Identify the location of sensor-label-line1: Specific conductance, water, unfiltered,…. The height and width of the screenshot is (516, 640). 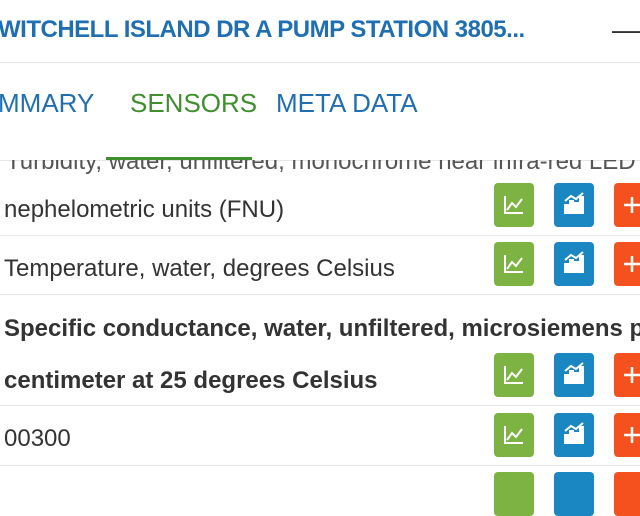
(322, 328).